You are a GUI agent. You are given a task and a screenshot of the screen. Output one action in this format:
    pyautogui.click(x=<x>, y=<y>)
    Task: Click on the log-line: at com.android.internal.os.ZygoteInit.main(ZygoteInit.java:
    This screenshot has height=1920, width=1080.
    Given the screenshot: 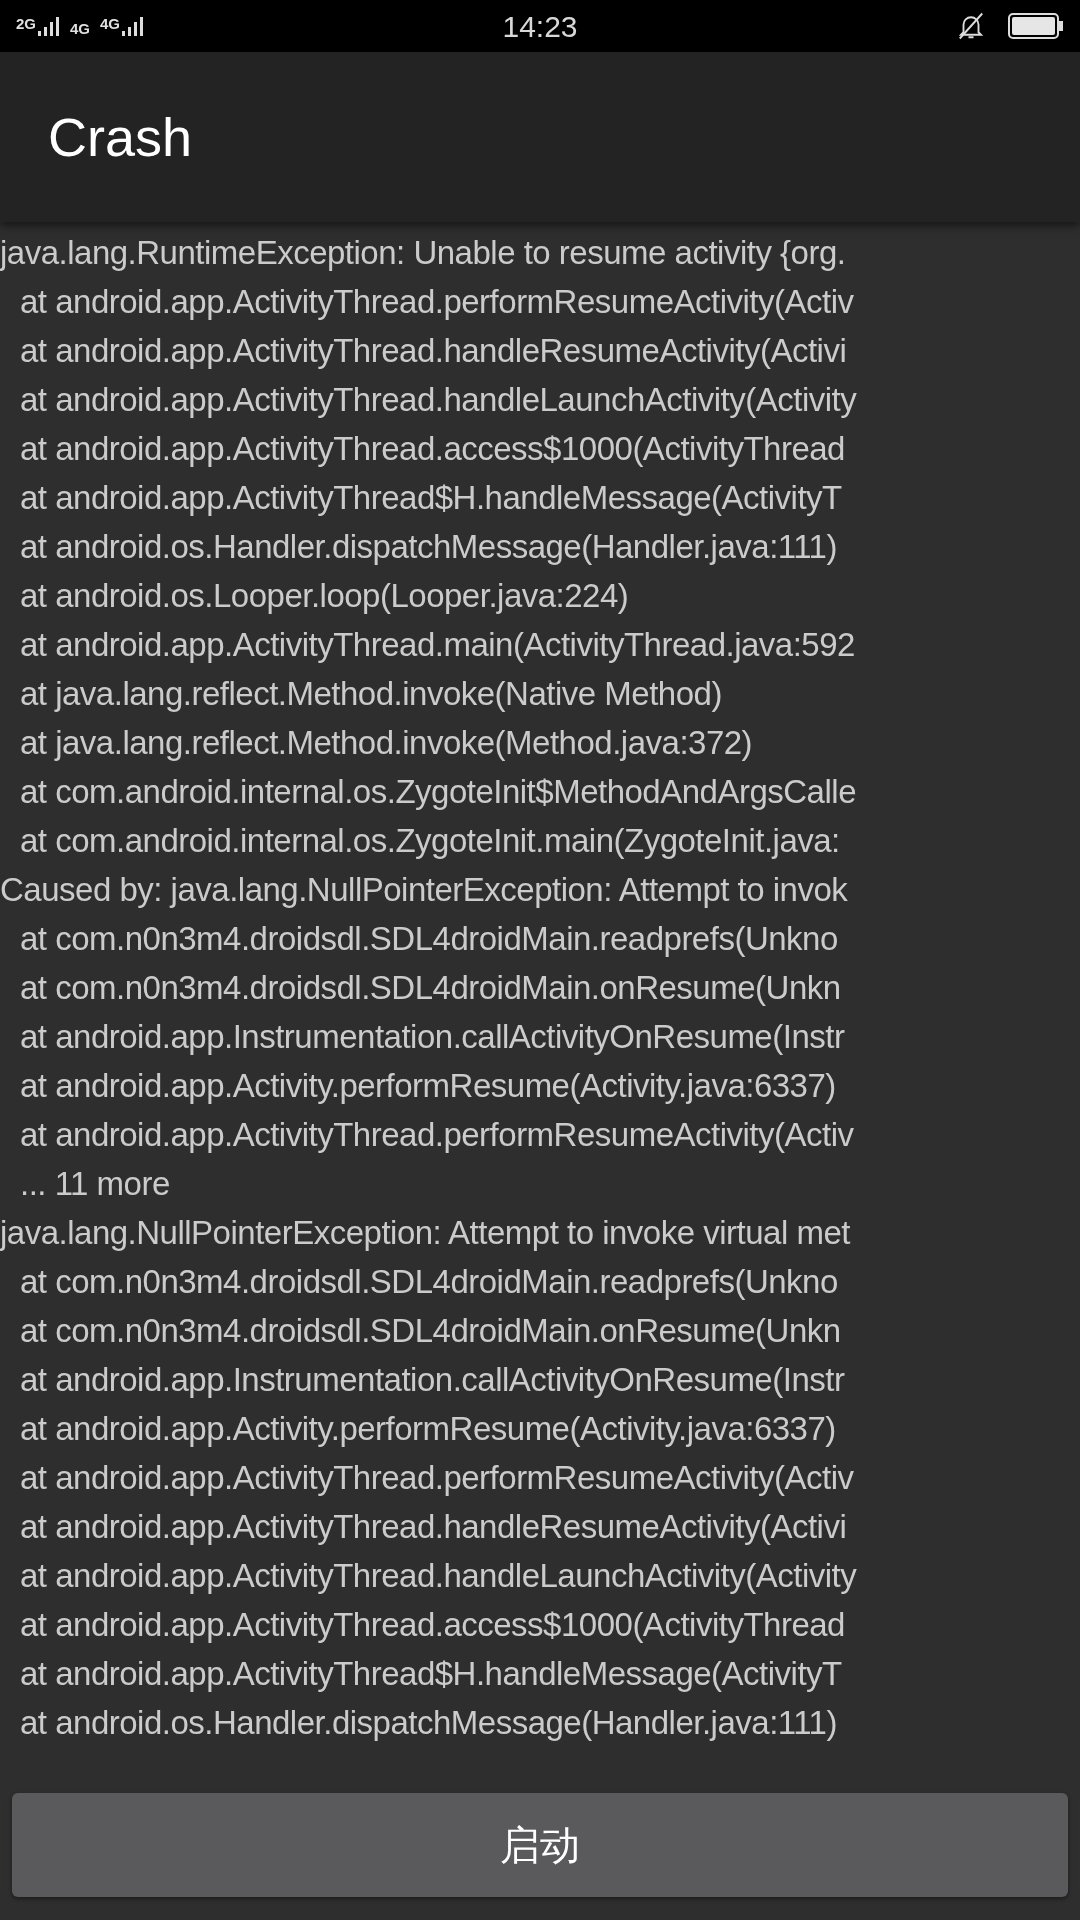 What is the action you would take?
    pyautogui.click(x=430, y=840)
    